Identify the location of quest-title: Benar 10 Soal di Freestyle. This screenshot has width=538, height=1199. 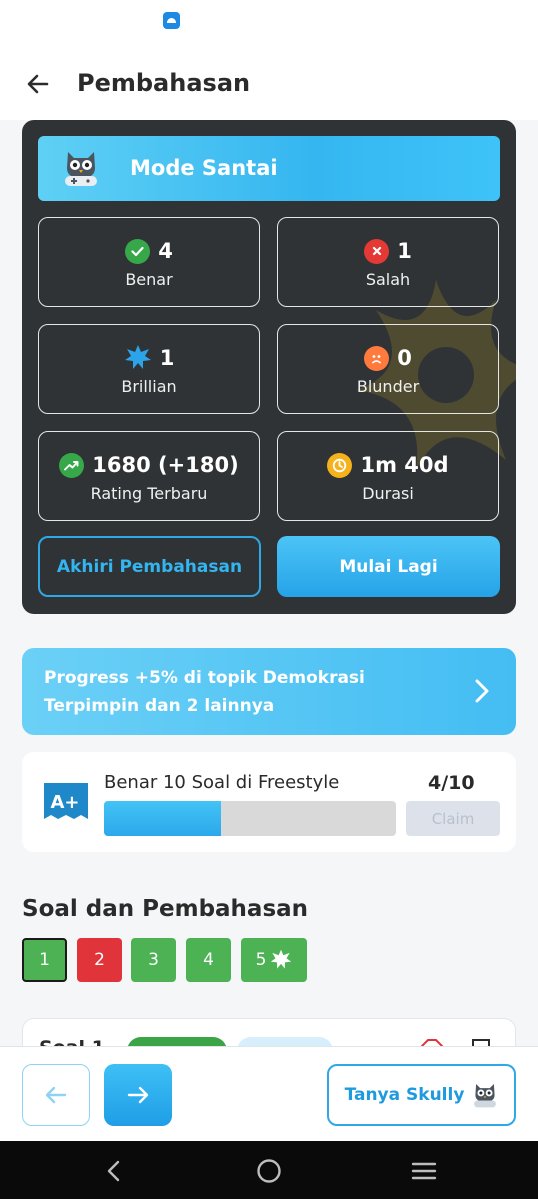
(222, 782).